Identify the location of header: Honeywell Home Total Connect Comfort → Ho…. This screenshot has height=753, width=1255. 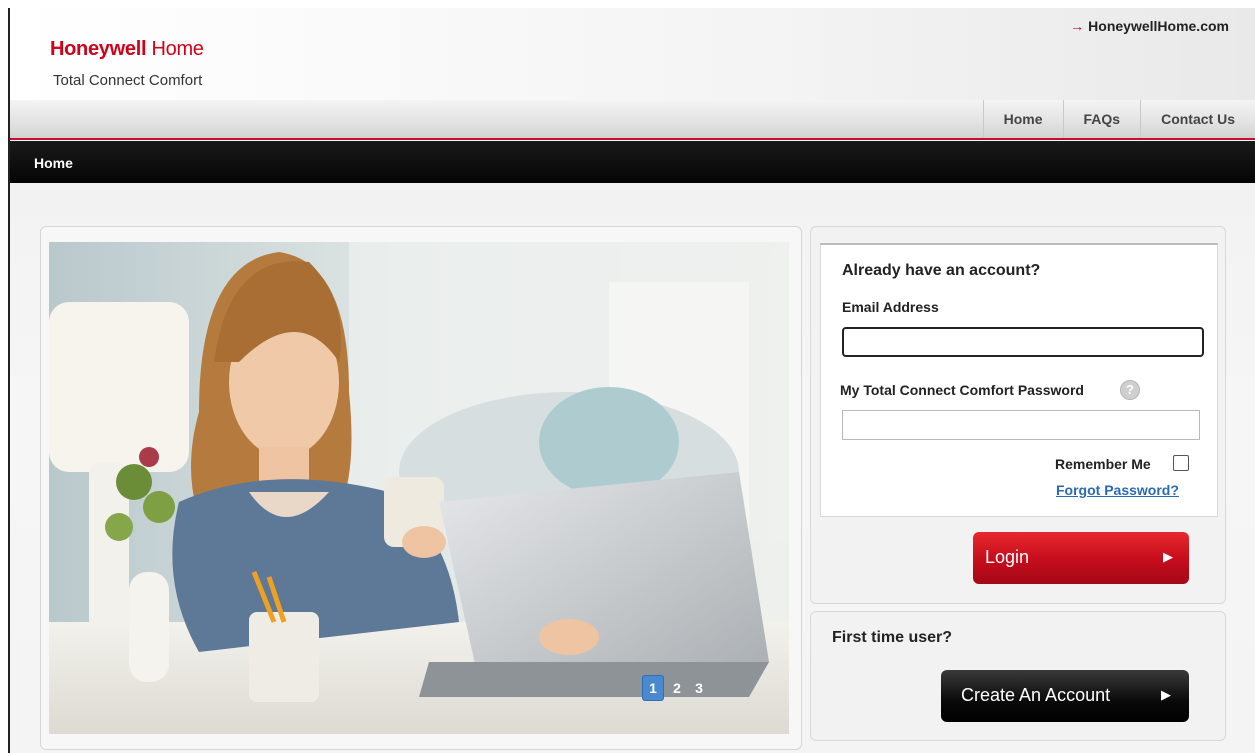
(632, 54).